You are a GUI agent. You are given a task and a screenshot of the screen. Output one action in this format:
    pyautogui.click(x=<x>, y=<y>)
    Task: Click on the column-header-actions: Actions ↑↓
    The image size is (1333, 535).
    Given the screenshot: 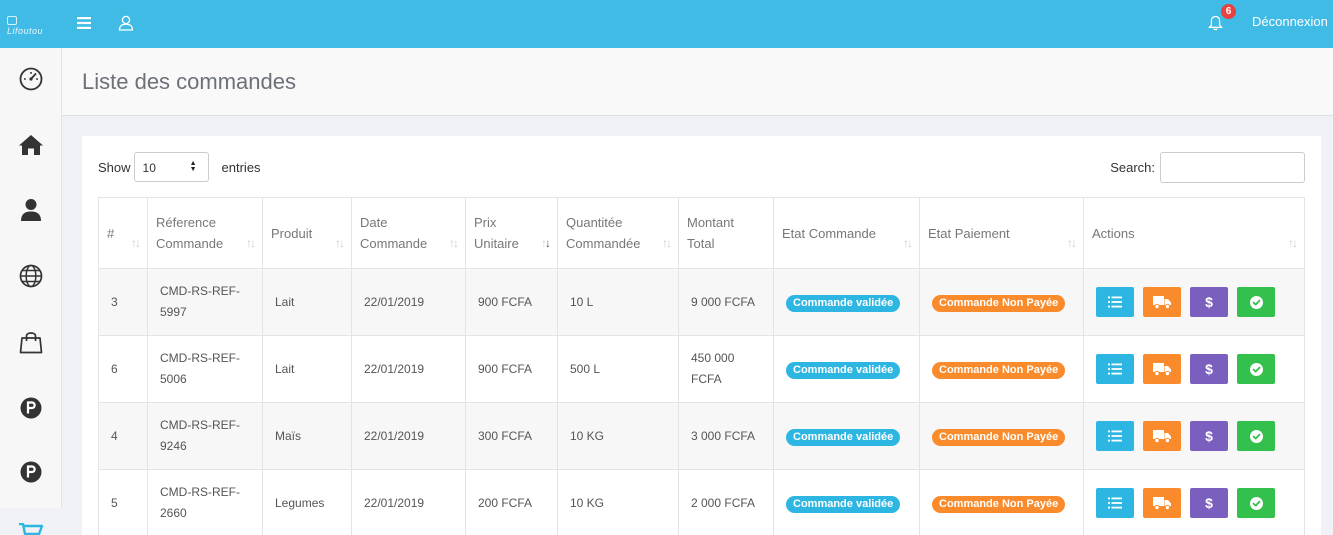 What is the action you would take?
    pyautogui.click(x=1194, y=233)
    